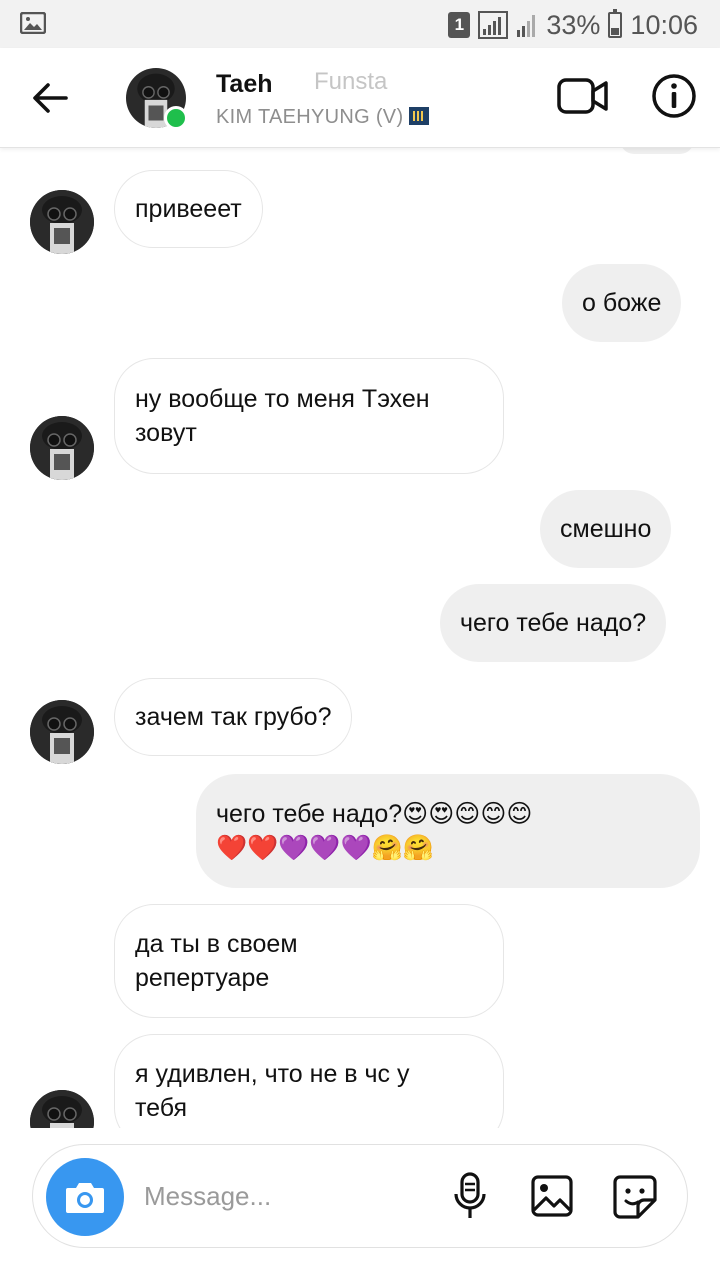 The width and height of the screenshot is (720, 1280). I want to click on online-indicator, so click(176, 118).